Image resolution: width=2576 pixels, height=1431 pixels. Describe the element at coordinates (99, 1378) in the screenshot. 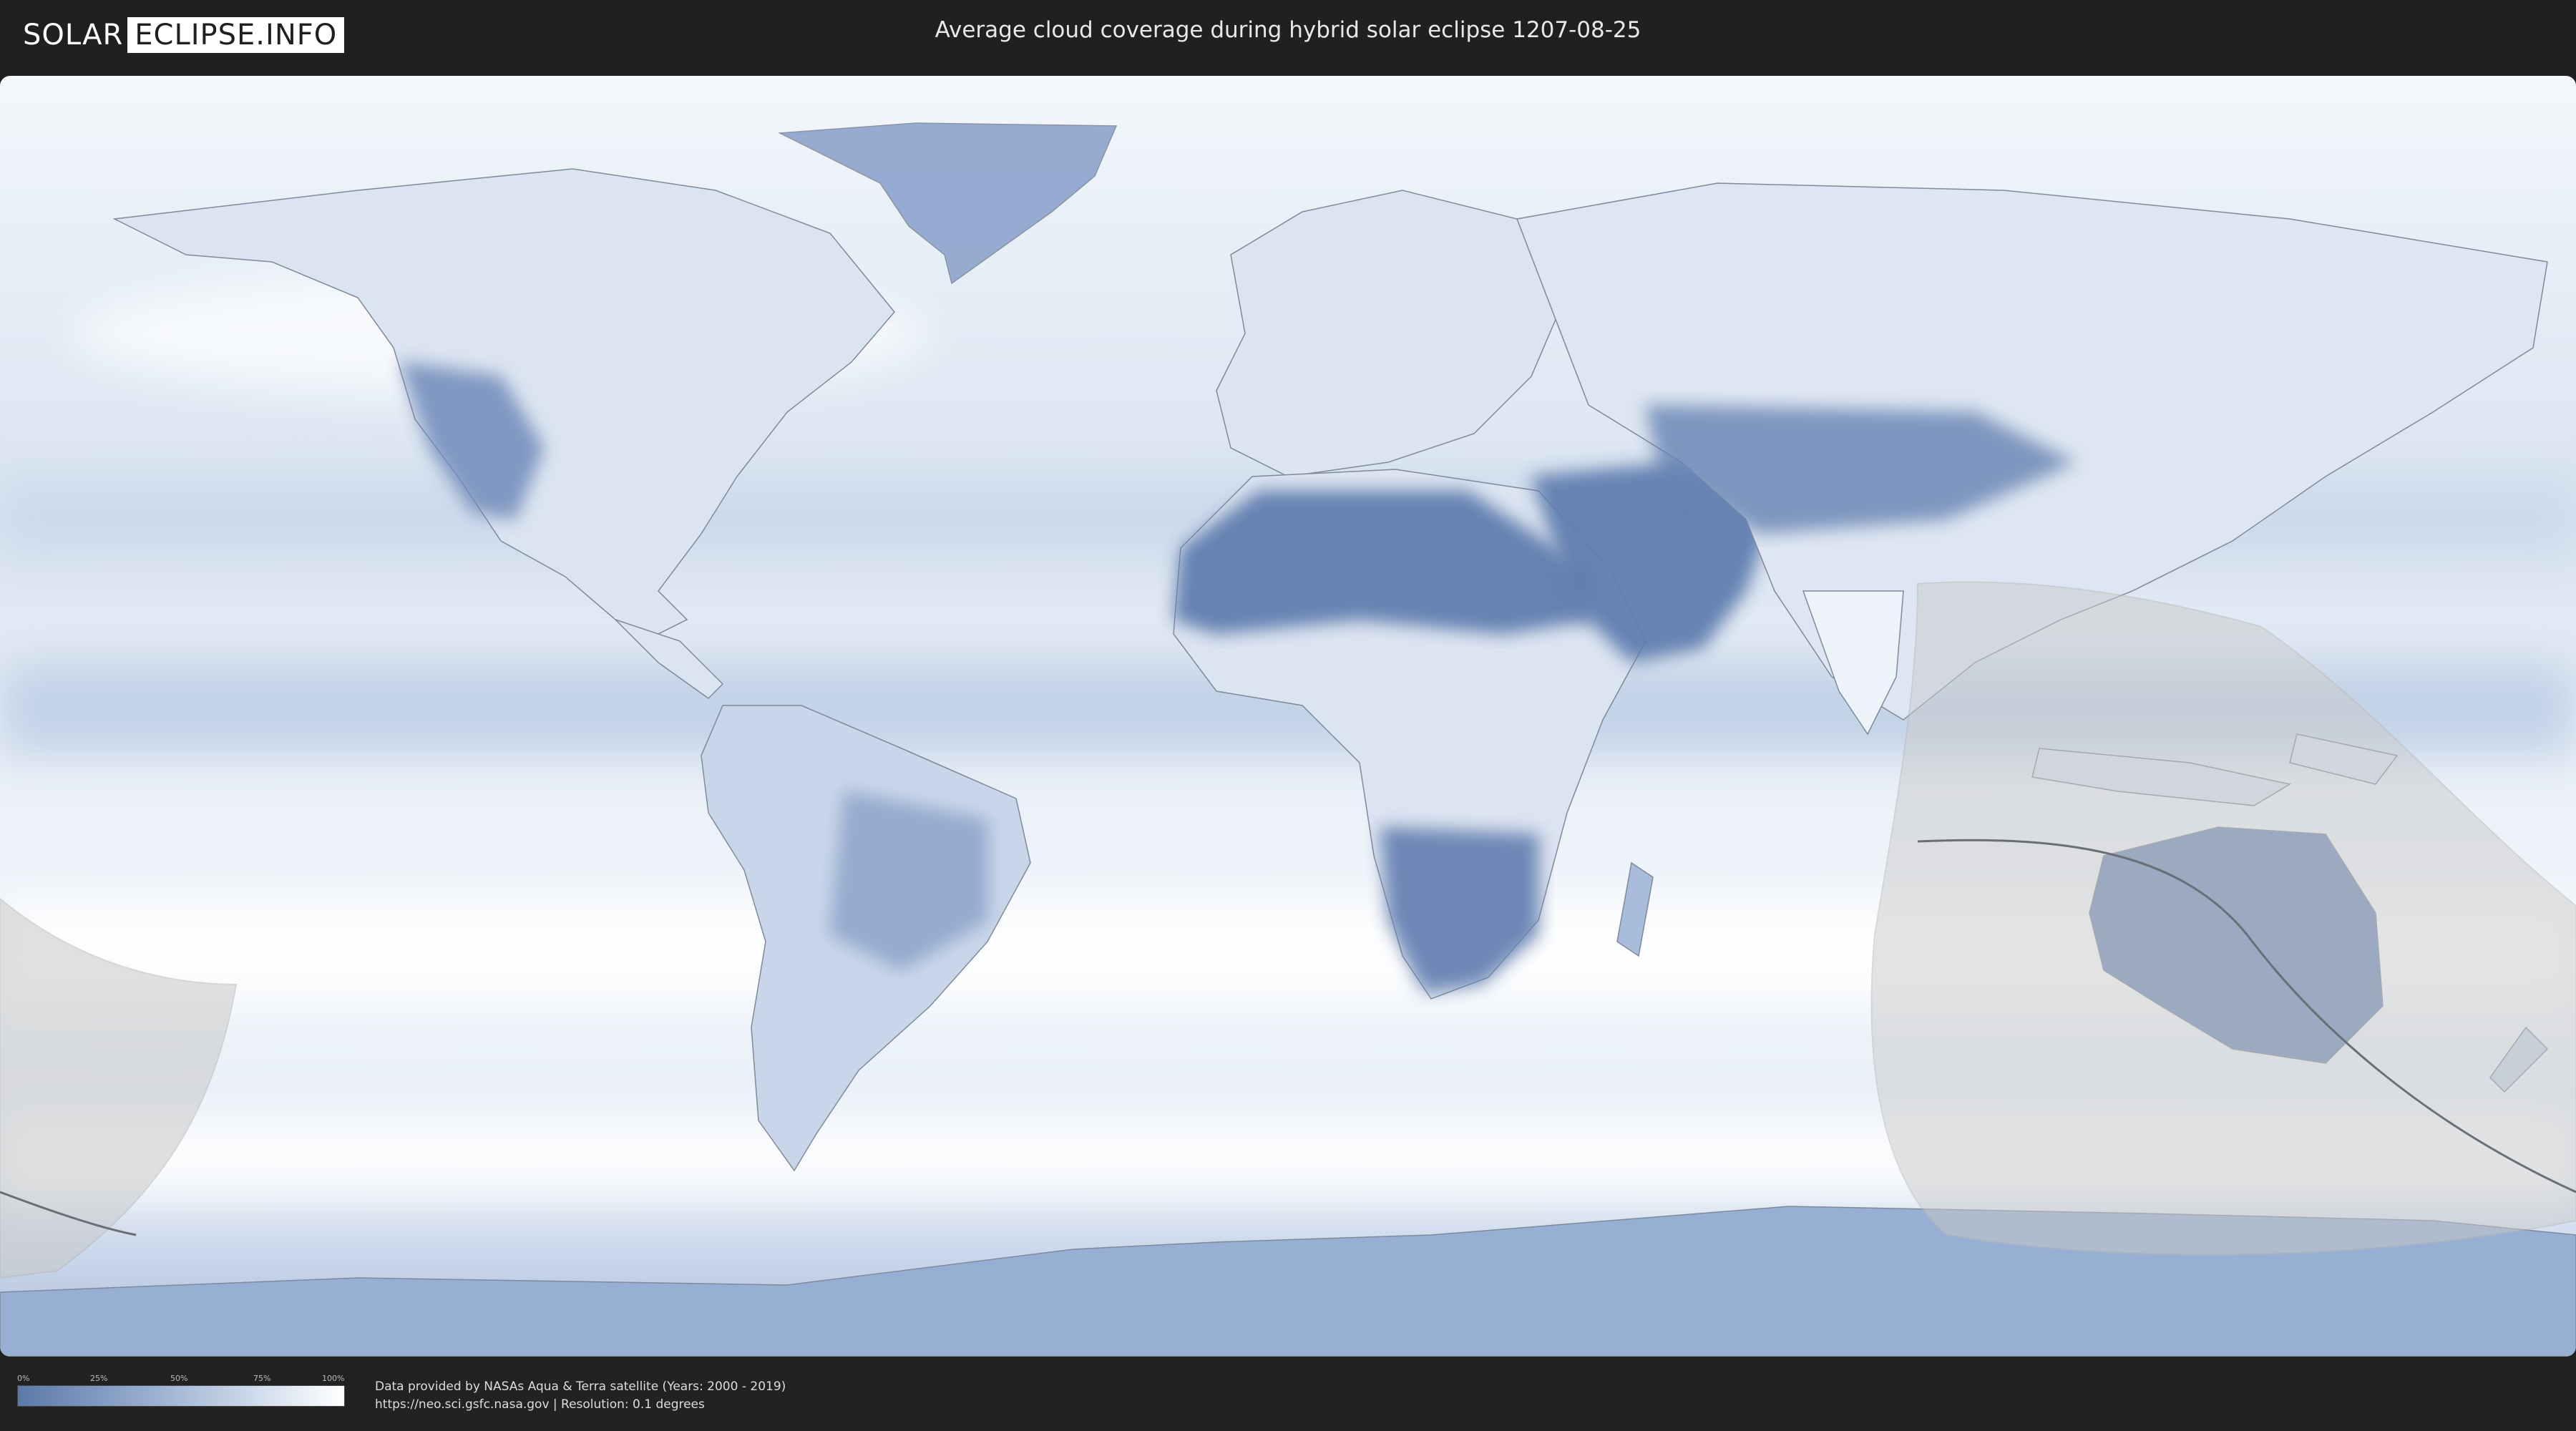

I see `legend-tick-25: 25%` at that location.